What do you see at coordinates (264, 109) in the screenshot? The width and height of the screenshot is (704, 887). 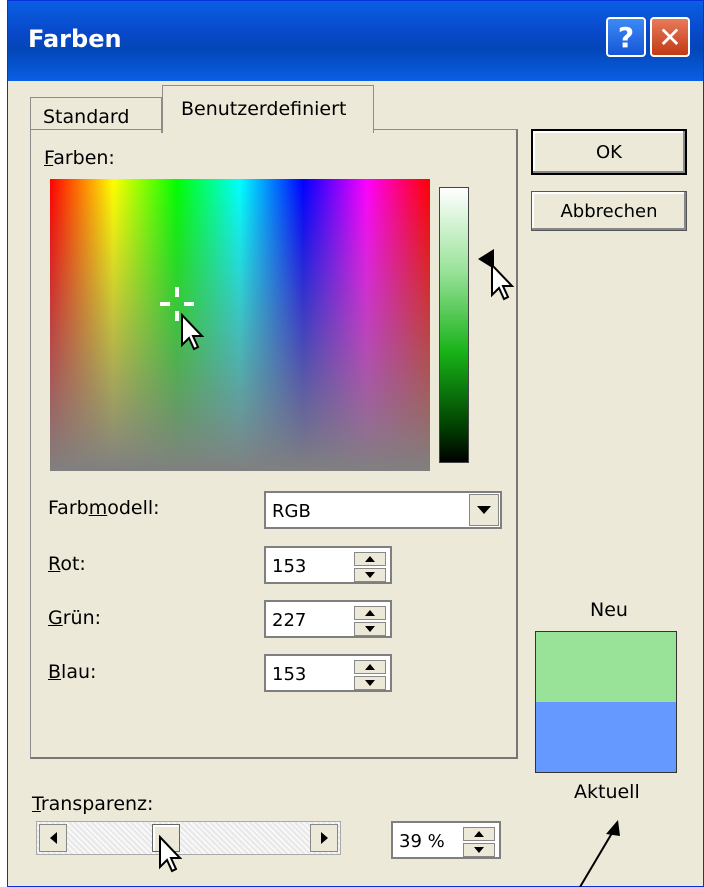 I see `tab-custom-label: Benutzerdefiniert` at bounding box center [264, 109].